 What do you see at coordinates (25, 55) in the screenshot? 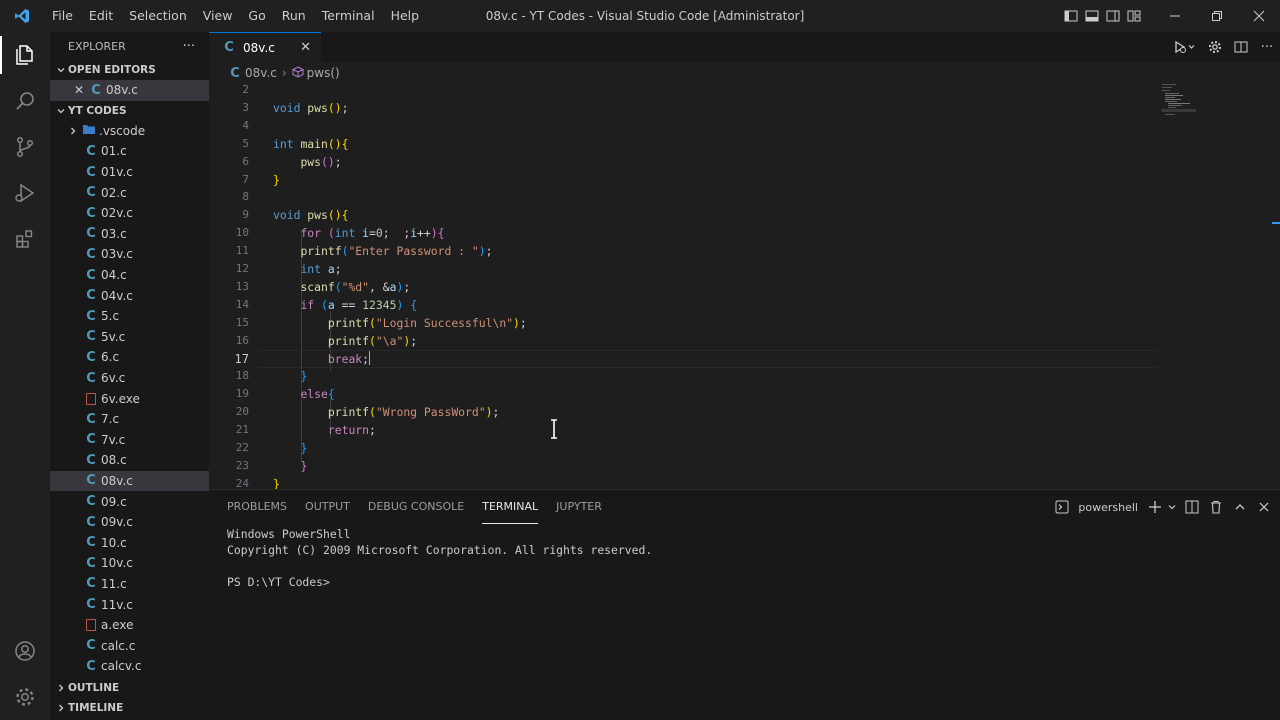
I see `explorer-icon` at bounding box center [25, 55].